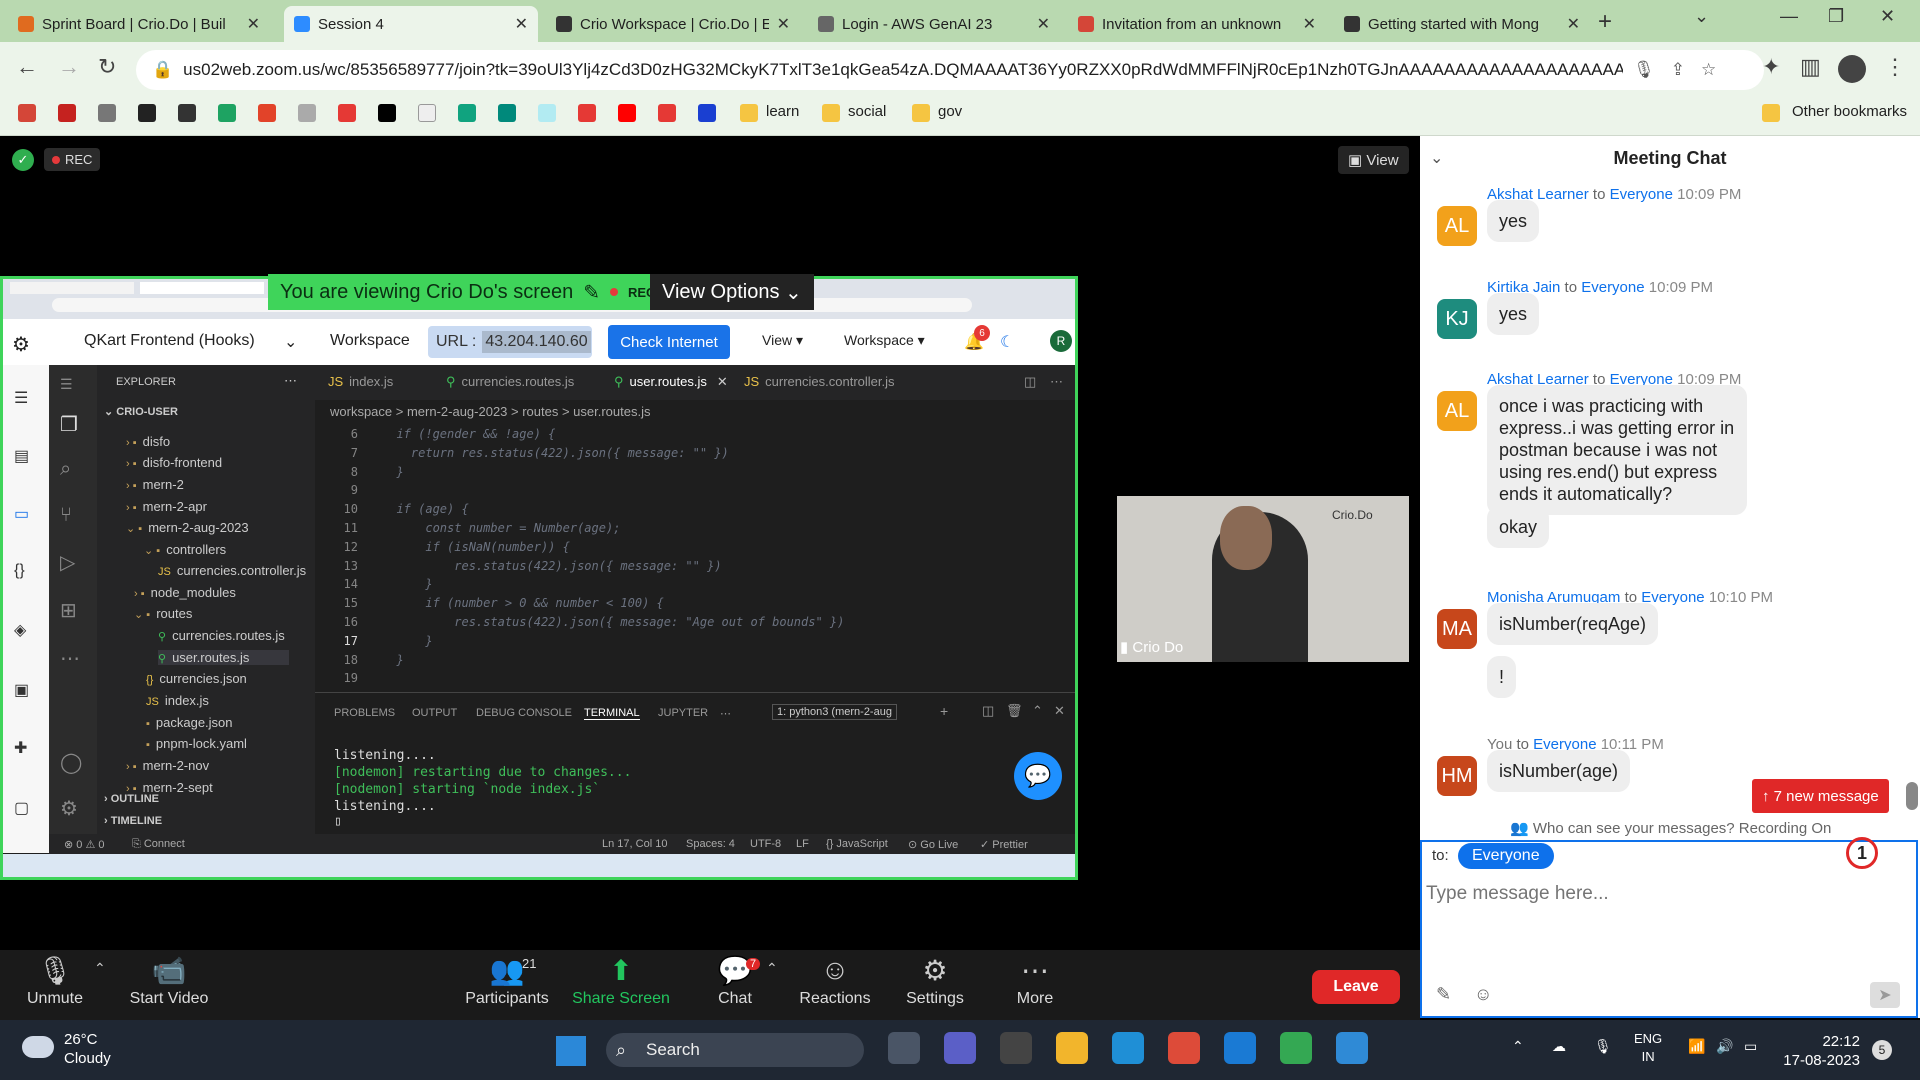 This screenshot has height=1080, width=1920. What do you see at coordinates (671, 382) in the screenshot?
I see `editor-tab: ⚲ user.routes.js ✕` at bounding box center [671, 382].